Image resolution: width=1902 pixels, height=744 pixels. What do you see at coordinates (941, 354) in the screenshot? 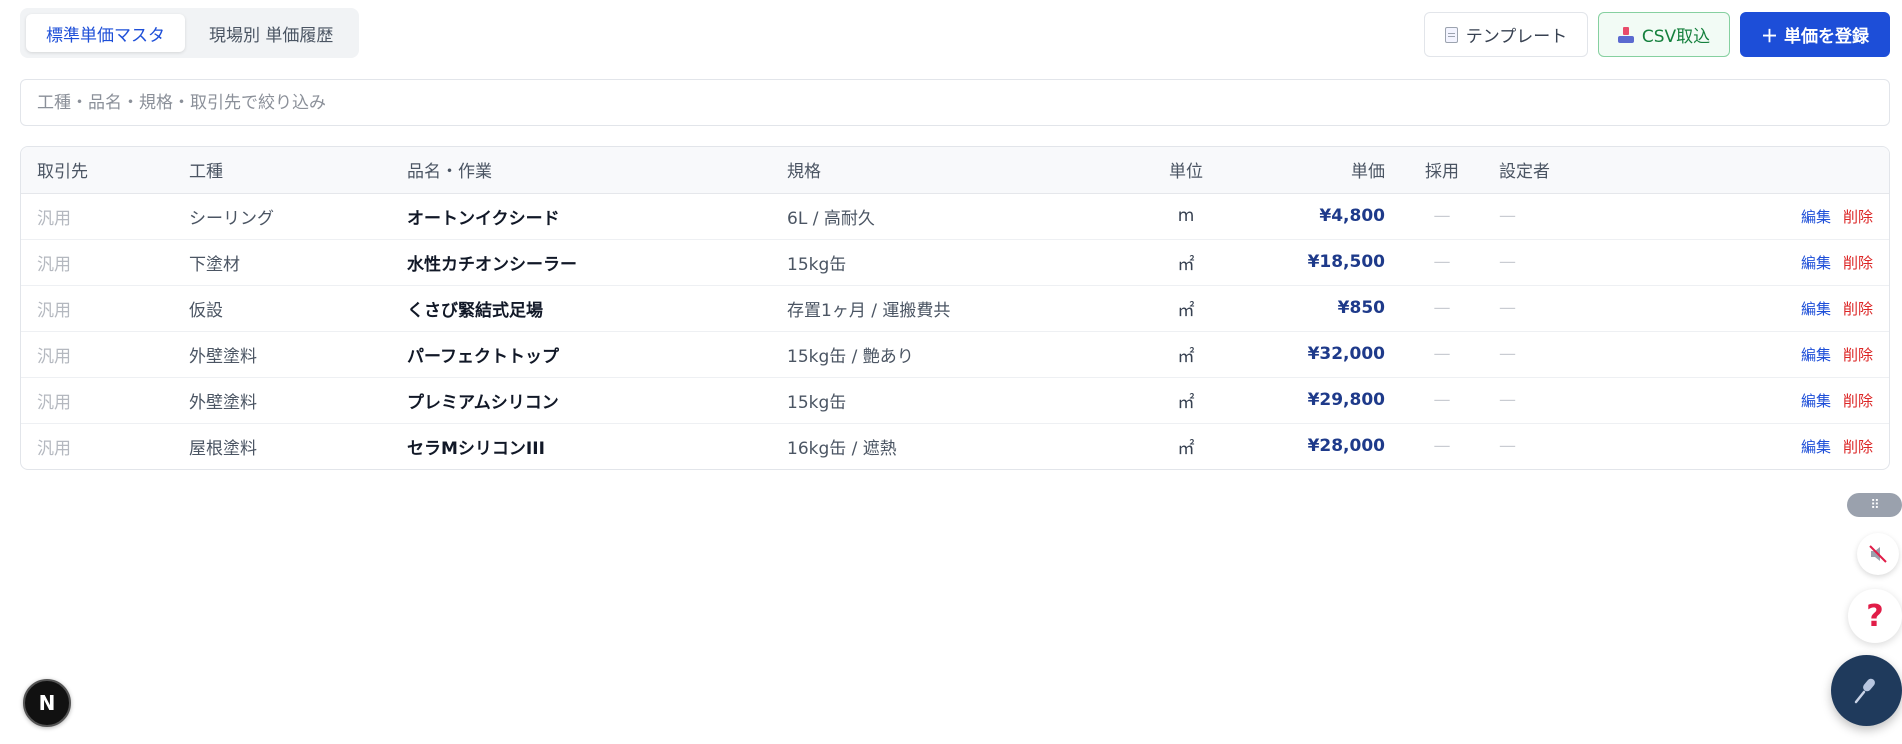
I see `cell-spec: 15kg缶 / 艶あり` at bounding box center [941, 354].